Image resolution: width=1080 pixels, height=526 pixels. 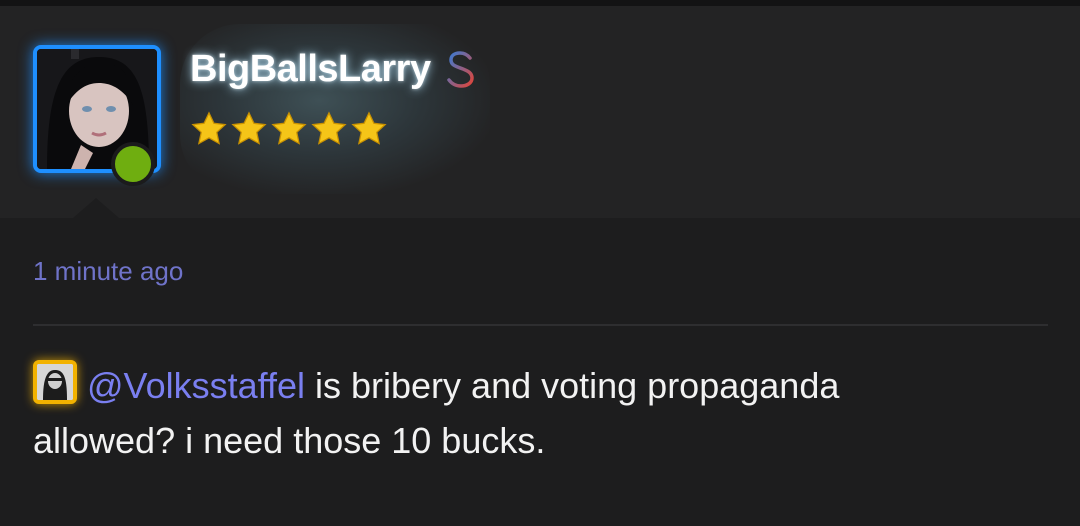 What do you see at coordinates (289, 440) in the screenshot?
I see `message-text-line2: allowed? i need those 10 bucks.` at bounding box center [289, 440].